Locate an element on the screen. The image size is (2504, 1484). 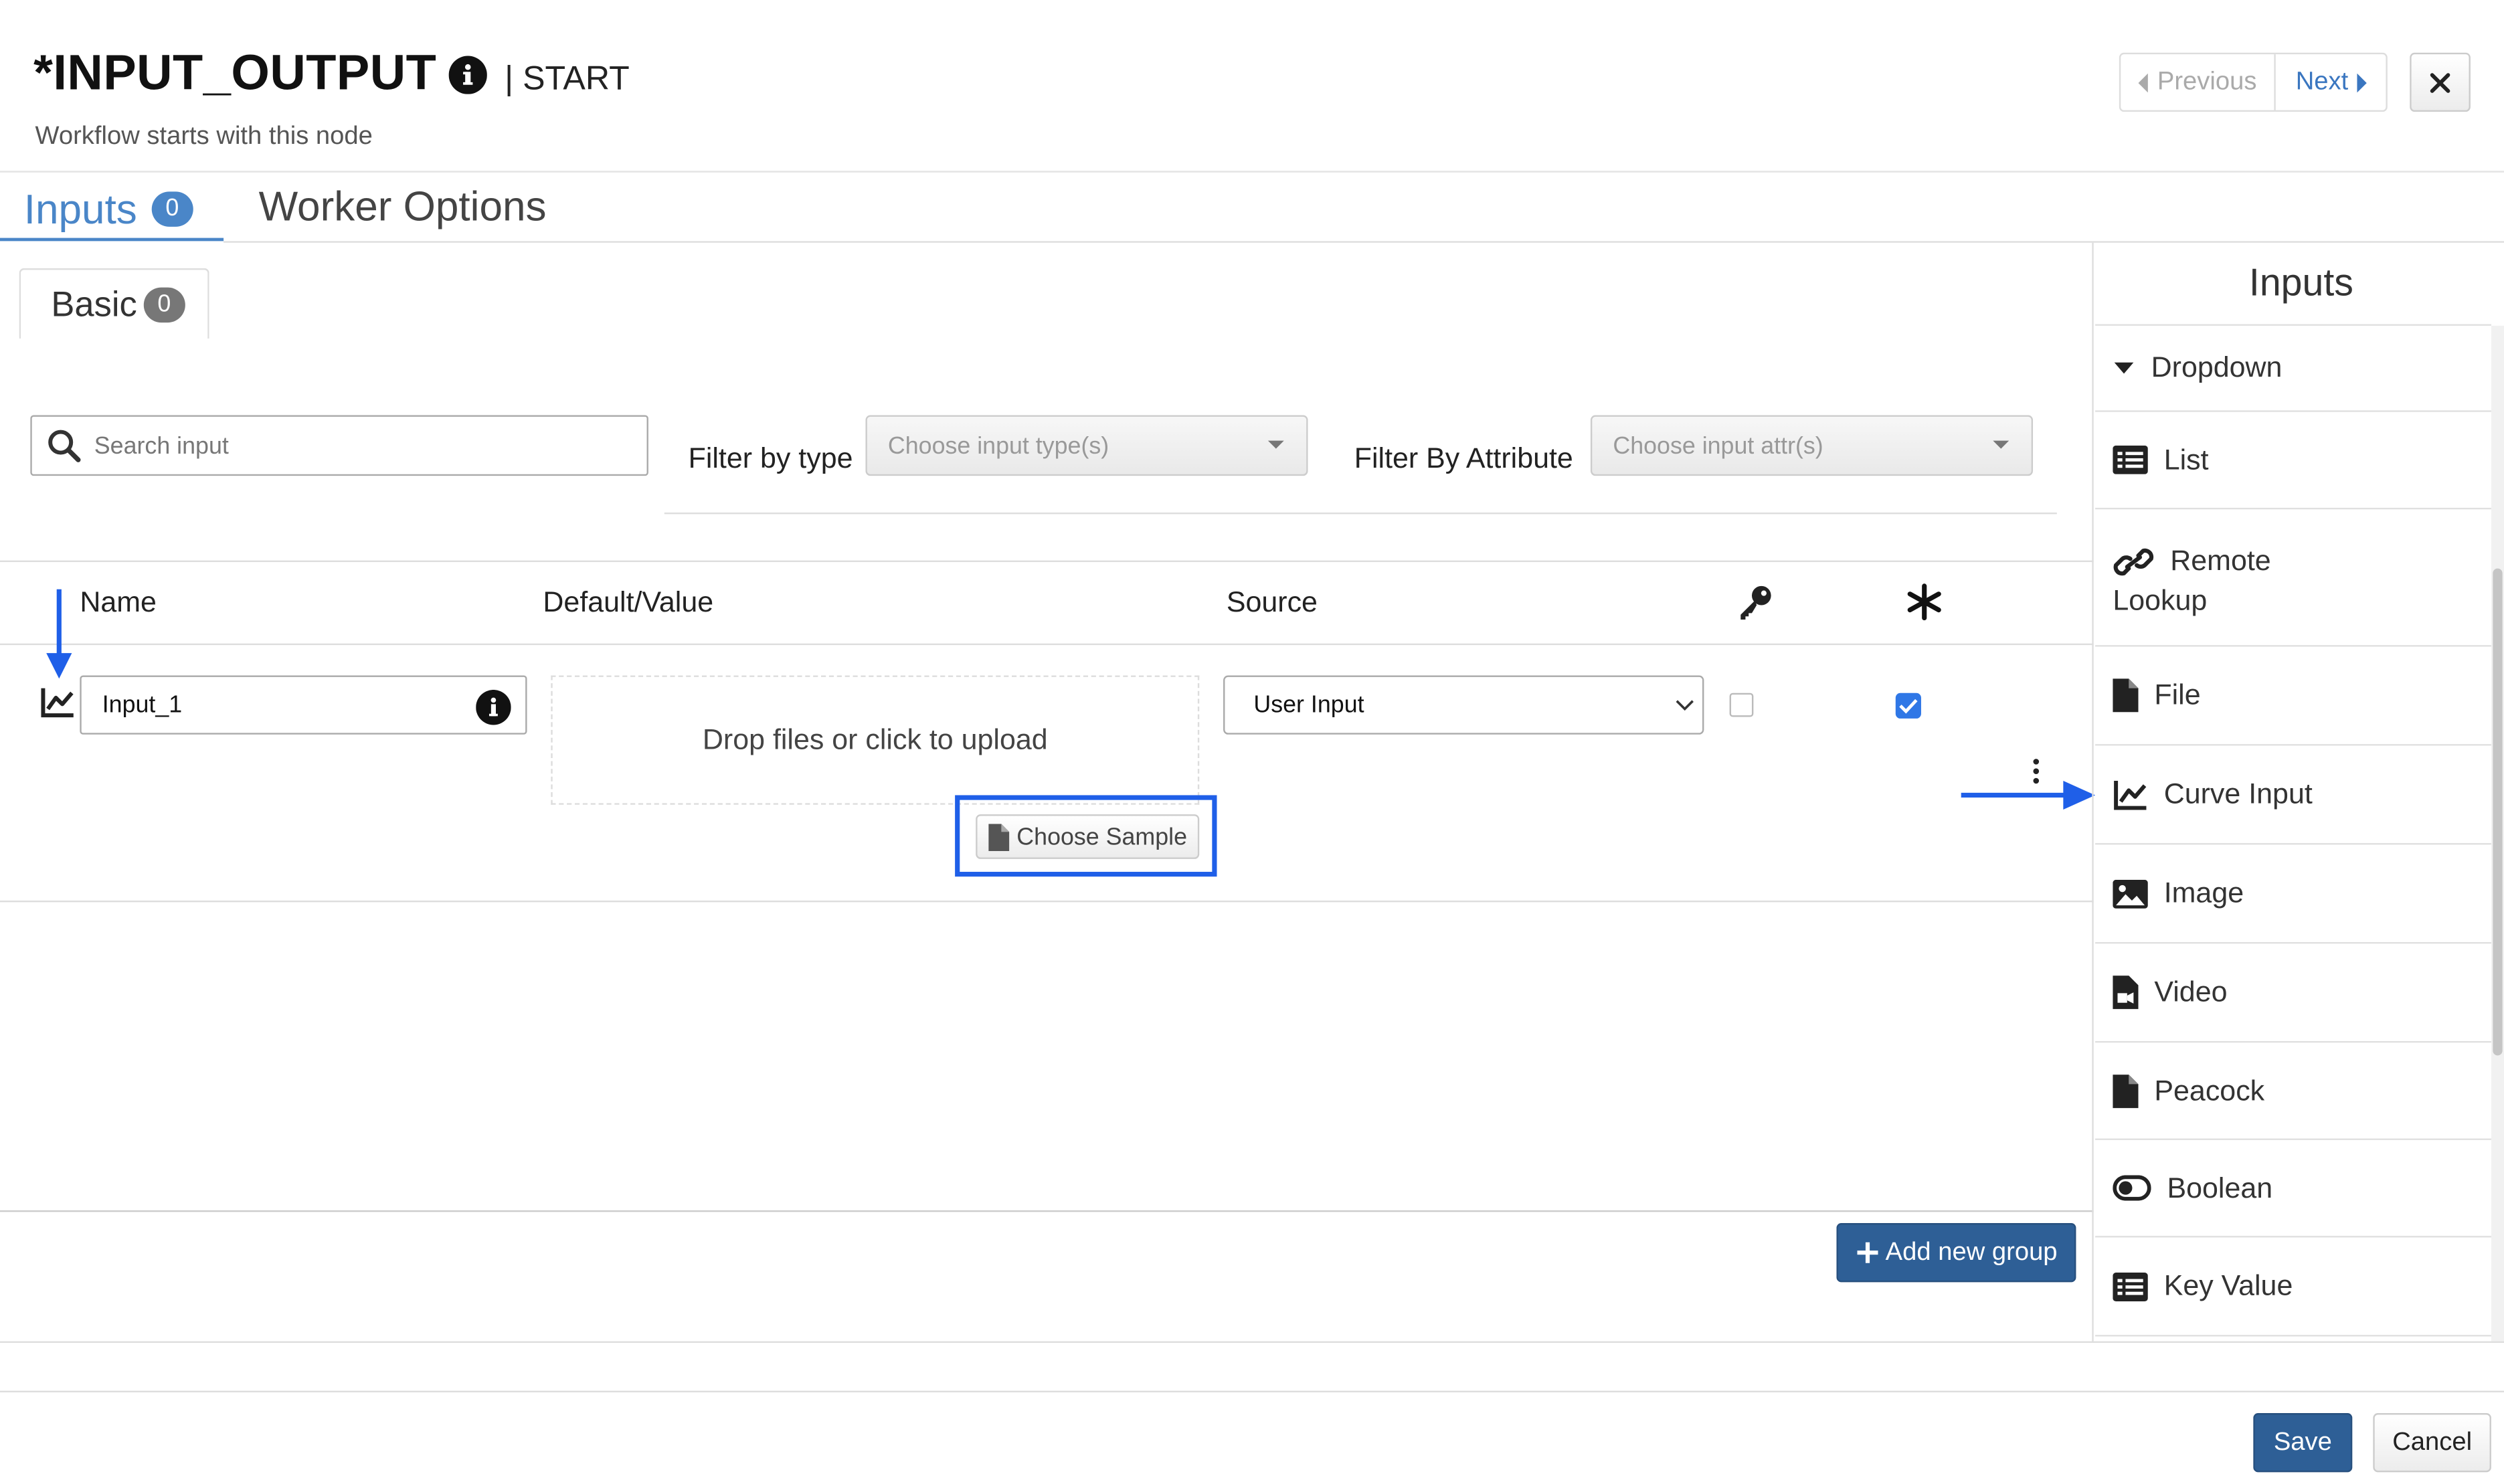
source-select: User Input is located at coordinates (1463, 705).